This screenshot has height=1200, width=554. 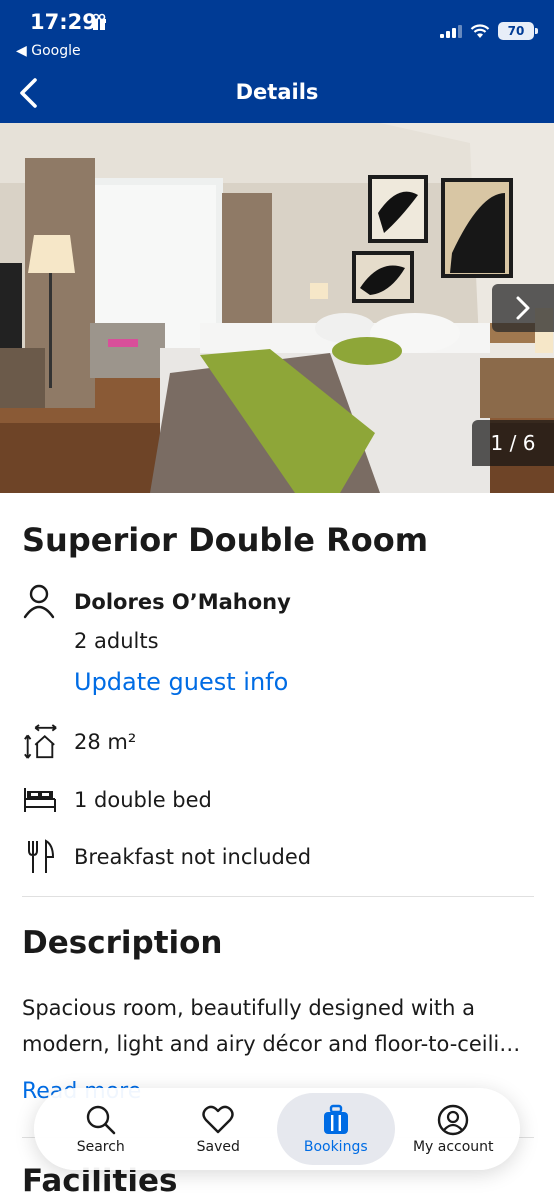 What do you see at coordinates (453, 1120) in the screenshot?
I see `account-icon` at bounding box center [453, 1120].